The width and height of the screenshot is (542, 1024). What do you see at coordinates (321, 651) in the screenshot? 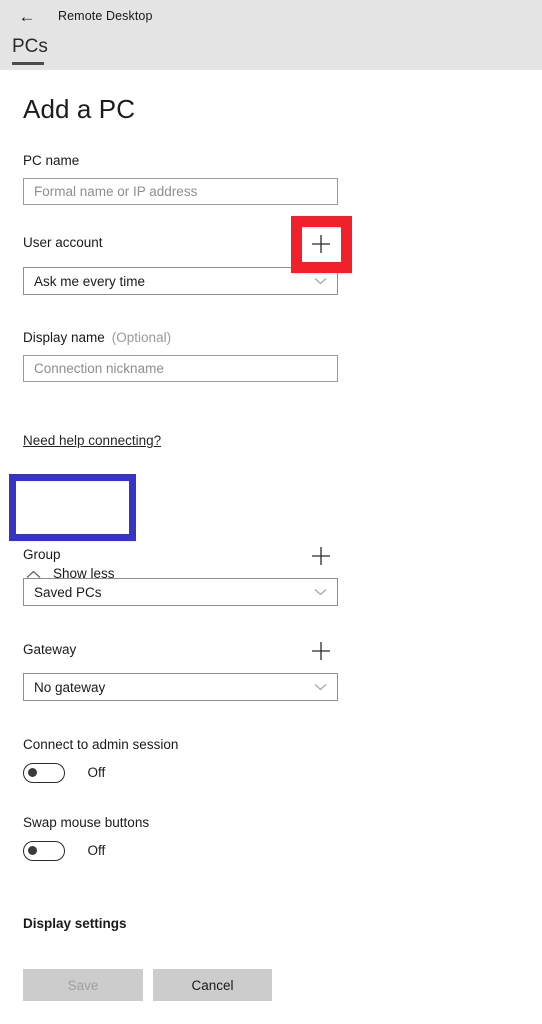
I see `add-gateway-button` at bounding box center [321, 651].